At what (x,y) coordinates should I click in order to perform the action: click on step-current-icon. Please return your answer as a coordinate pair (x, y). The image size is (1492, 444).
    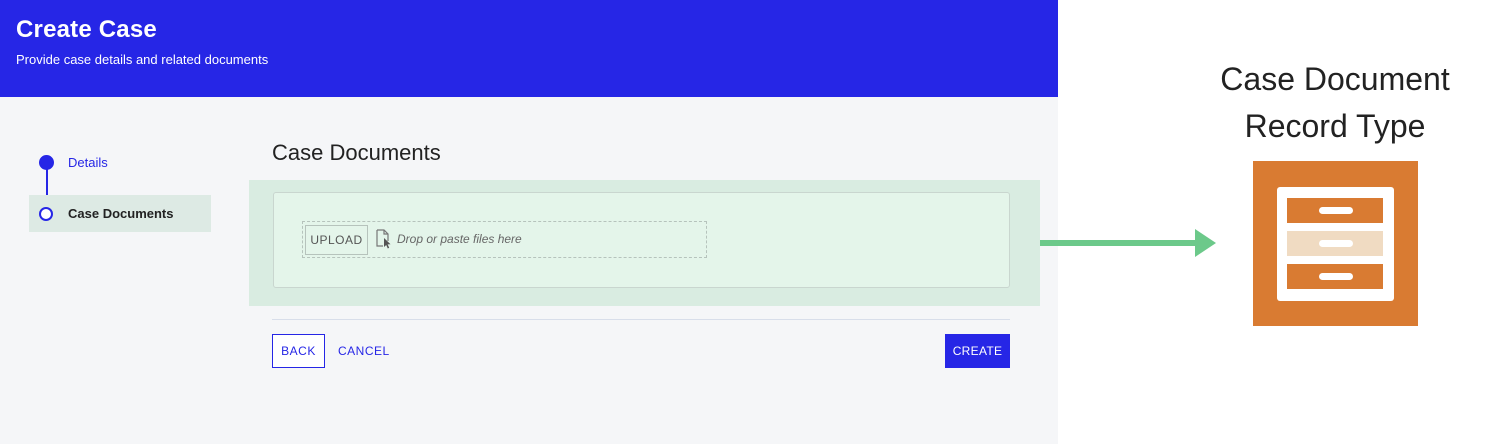
    Looking at the image, I should click on (46, 213).